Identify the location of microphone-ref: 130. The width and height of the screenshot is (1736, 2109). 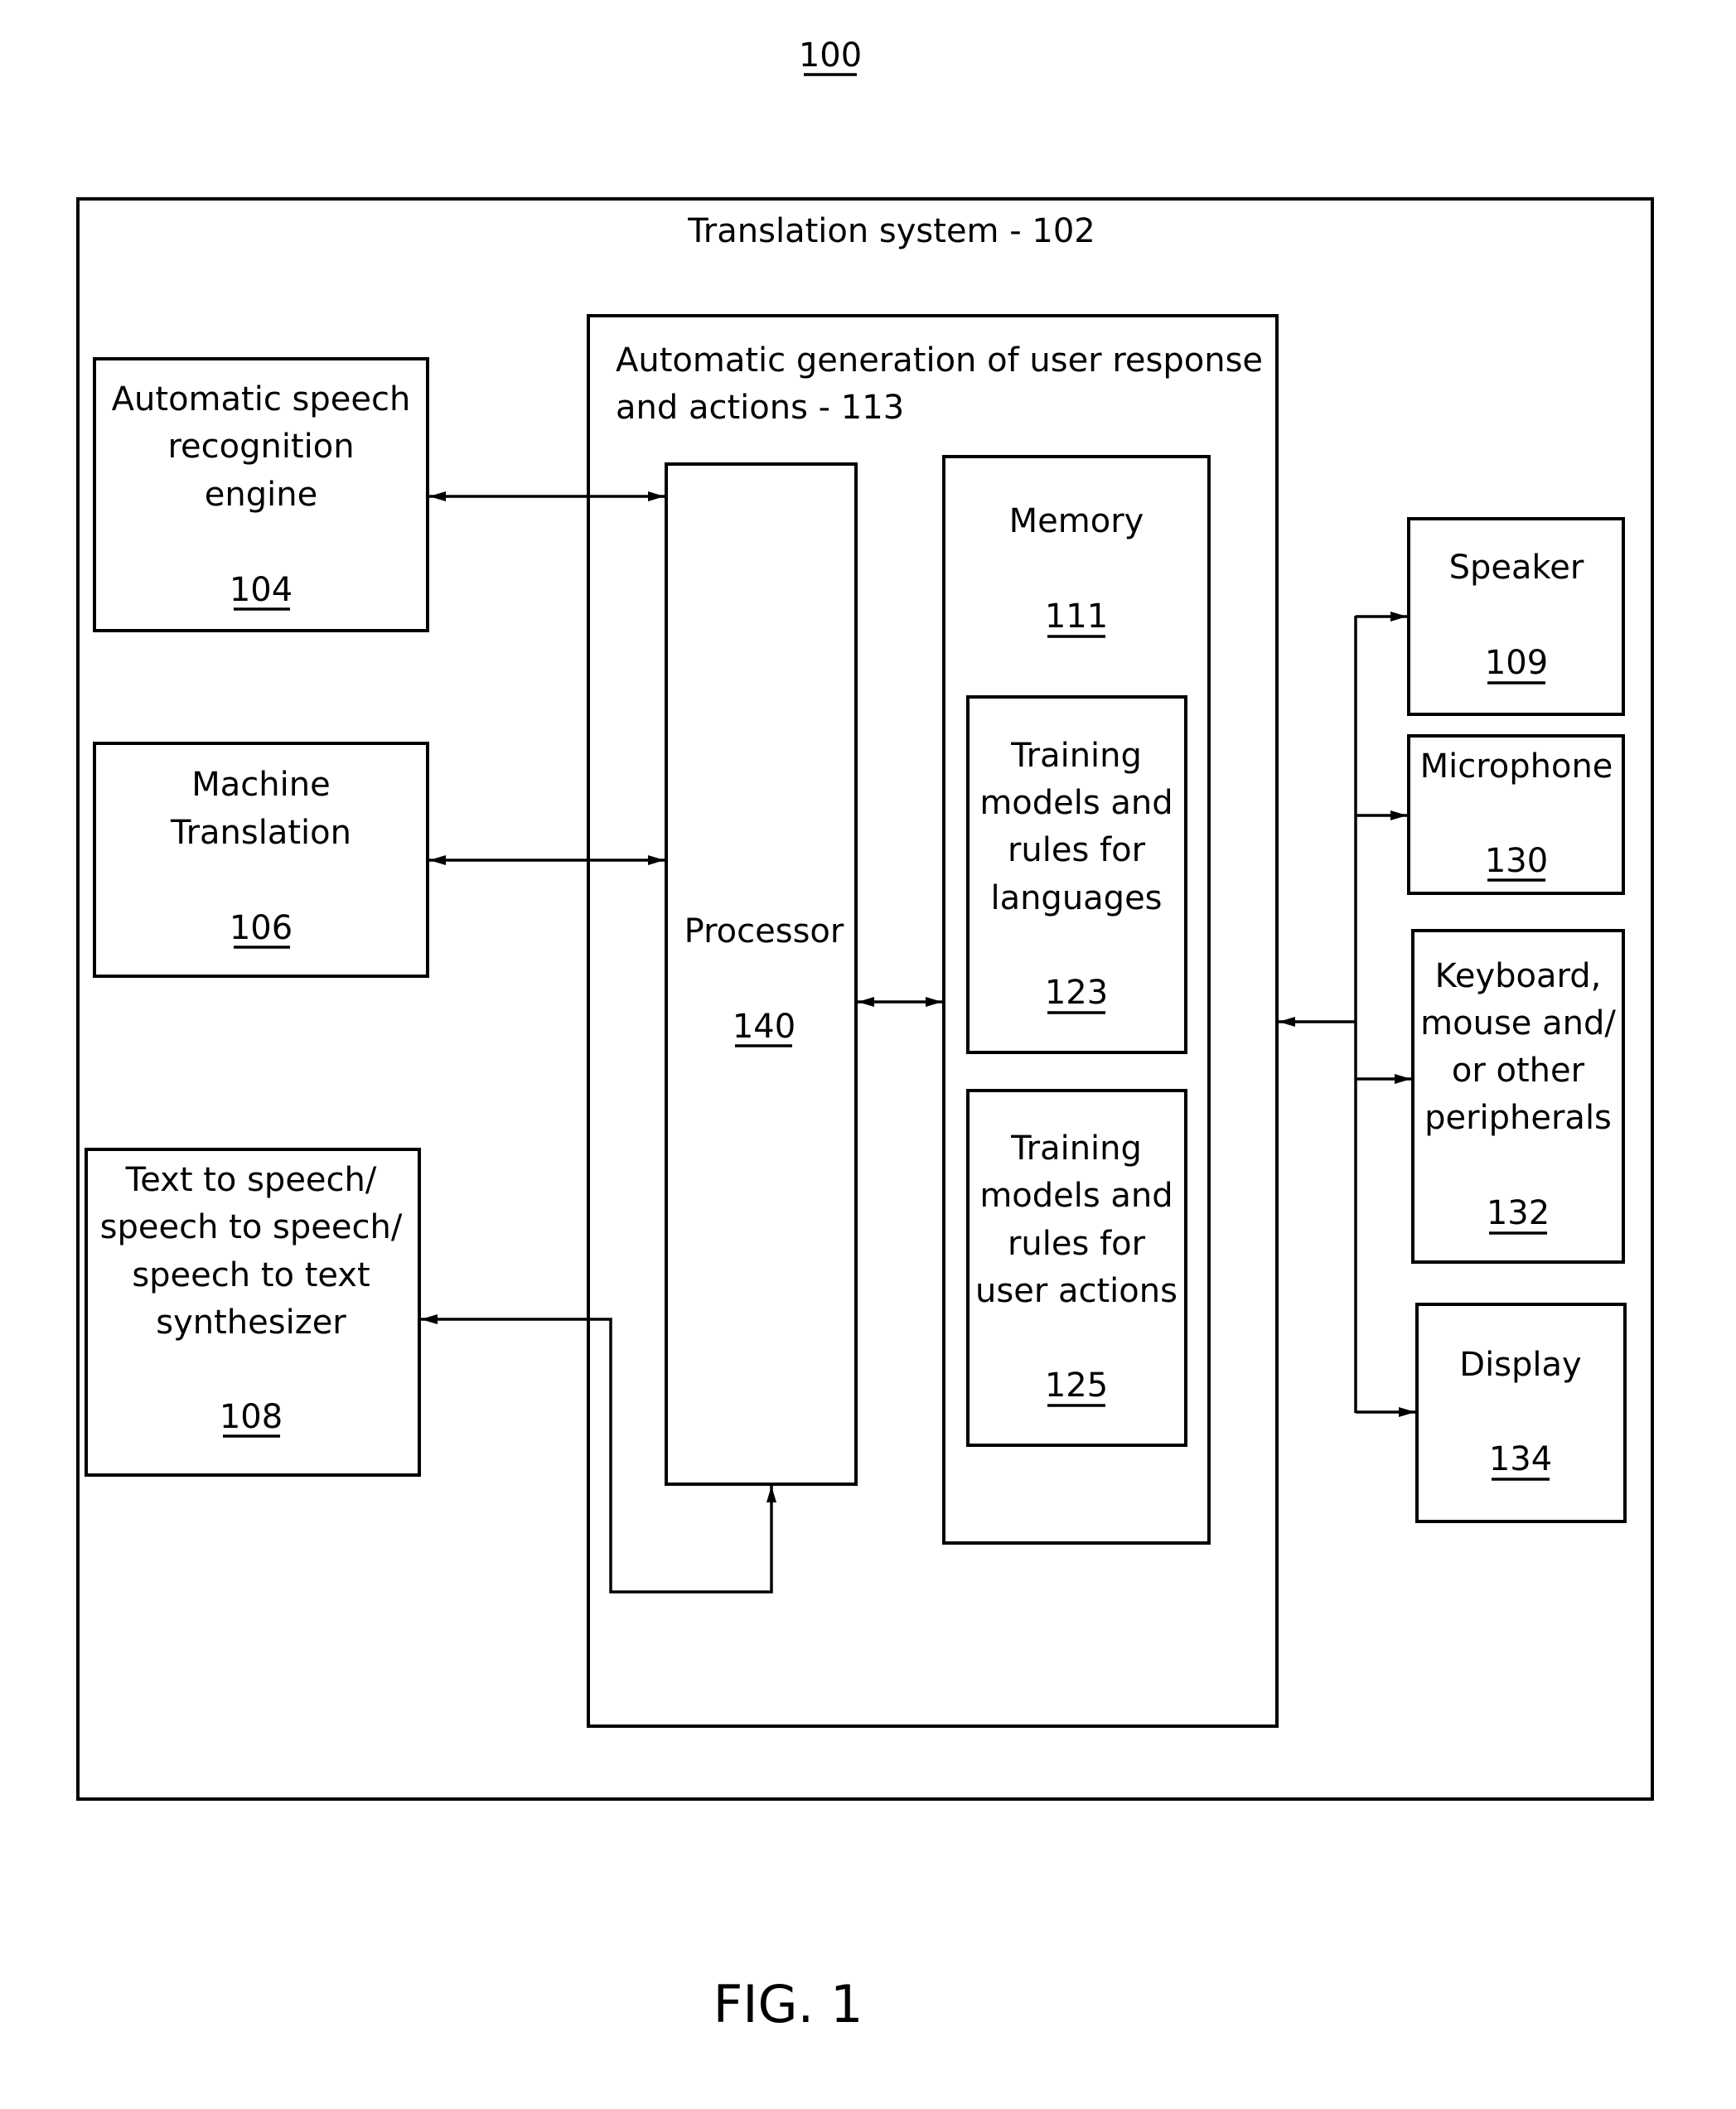
(1516, 861).